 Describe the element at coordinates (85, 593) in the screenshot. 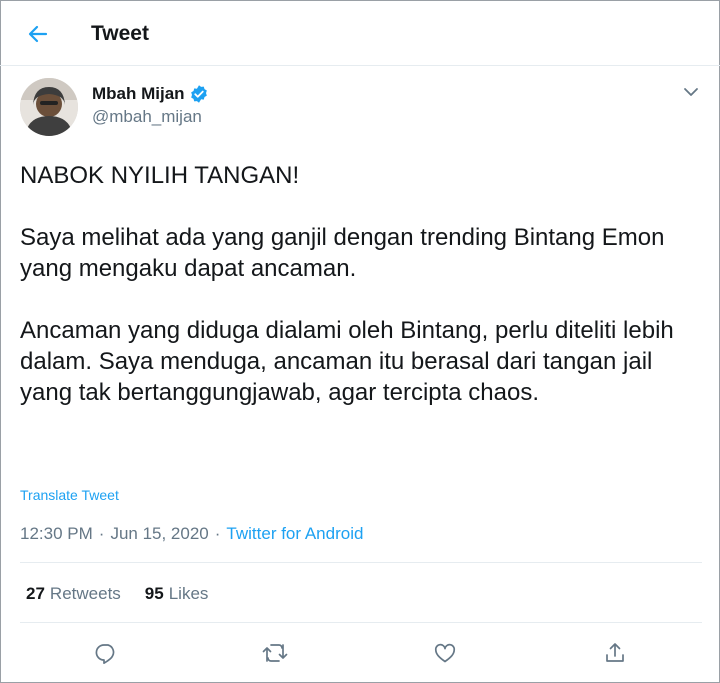

I see `retweets-label: Retweets` at that location.